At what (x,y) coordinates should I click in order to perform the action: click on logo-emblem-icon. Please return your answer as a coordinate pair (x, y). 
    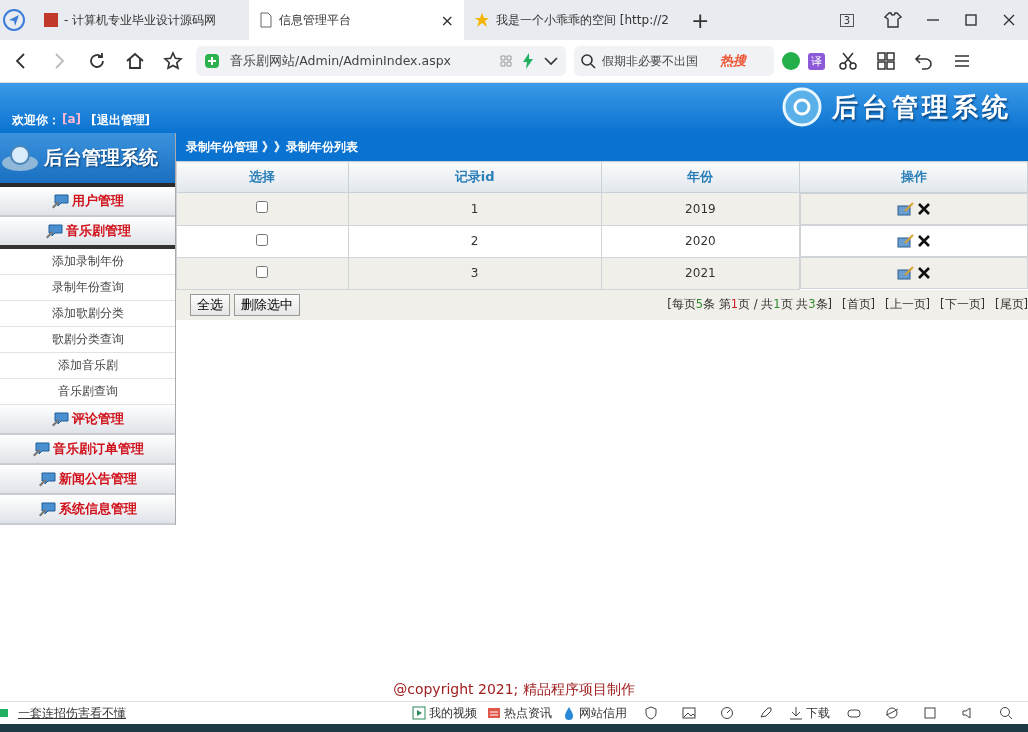
    Looking at the image, I should click on (20, 158).